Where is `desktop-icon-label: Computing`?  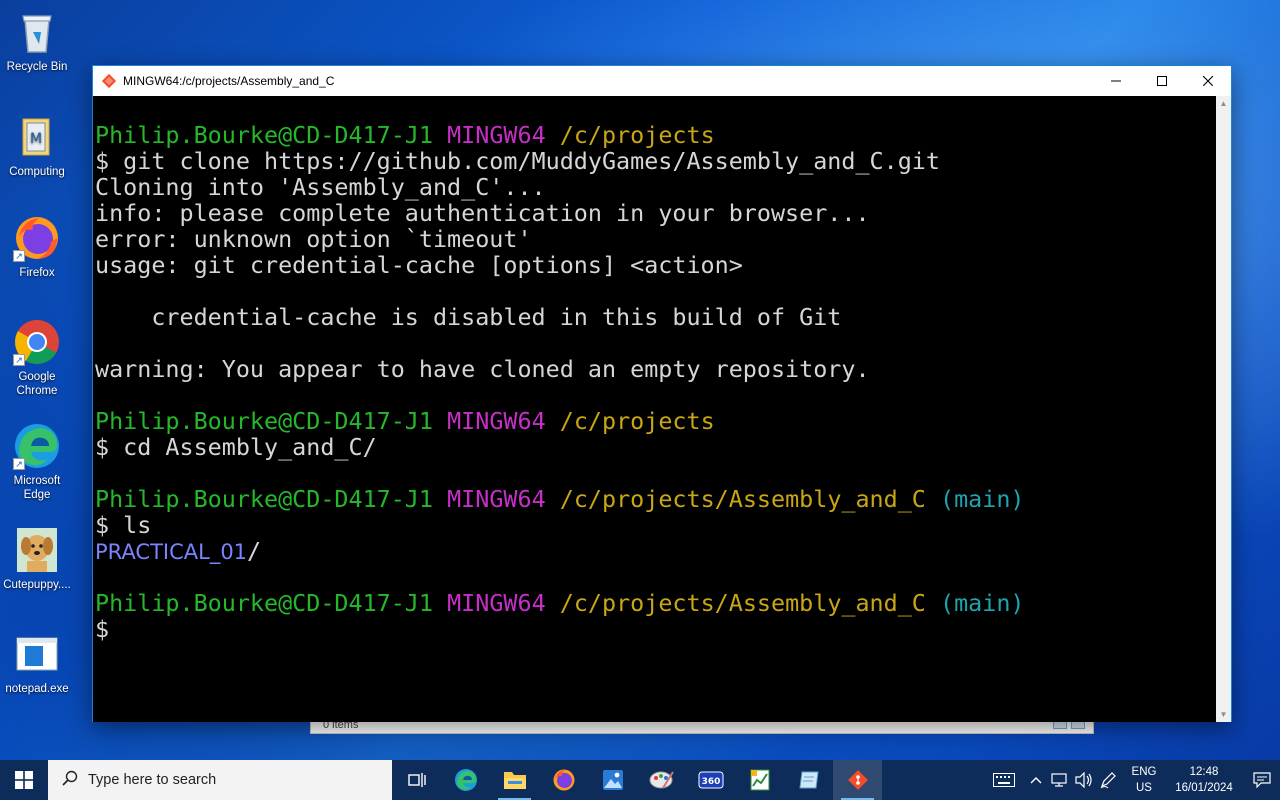 desktop-icon-label: Computing is located at coordinates (37, 172).